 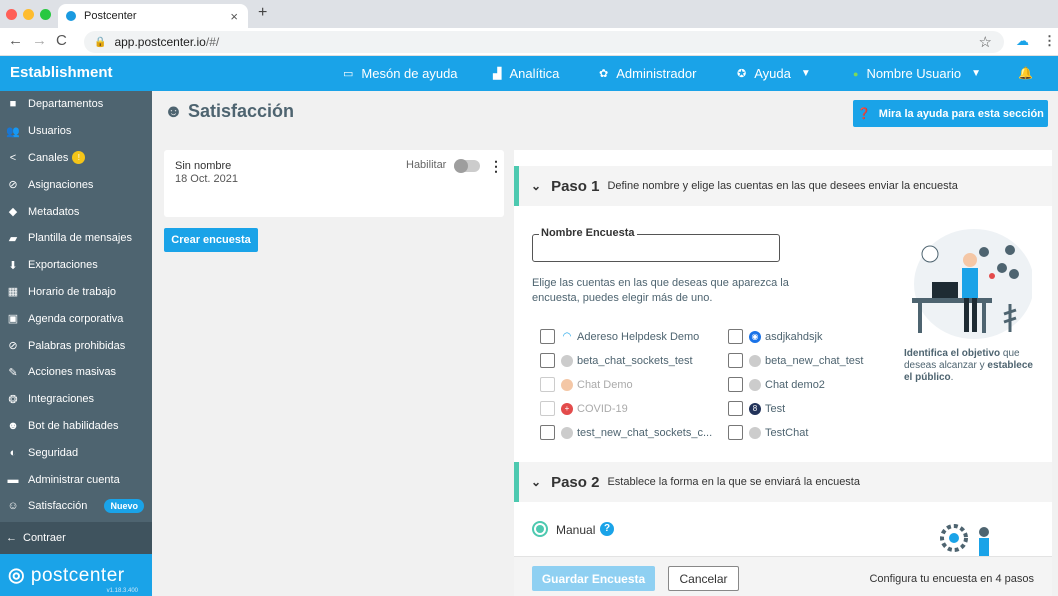 What do you see at coordinates (1025, 73) in the screenshot?
I see `bell-icon: 🔔` at bounding box center [1025, 73].